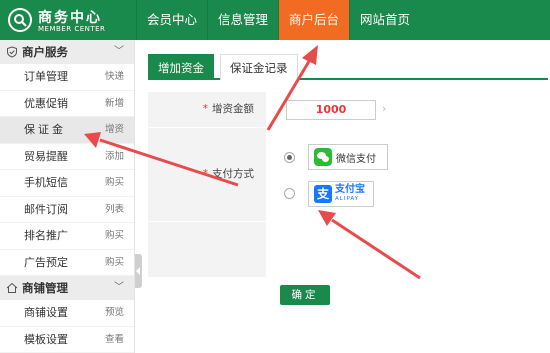  I want to click on sidebar-item-promotions: 优惠促销 新增, so click(67, 104).